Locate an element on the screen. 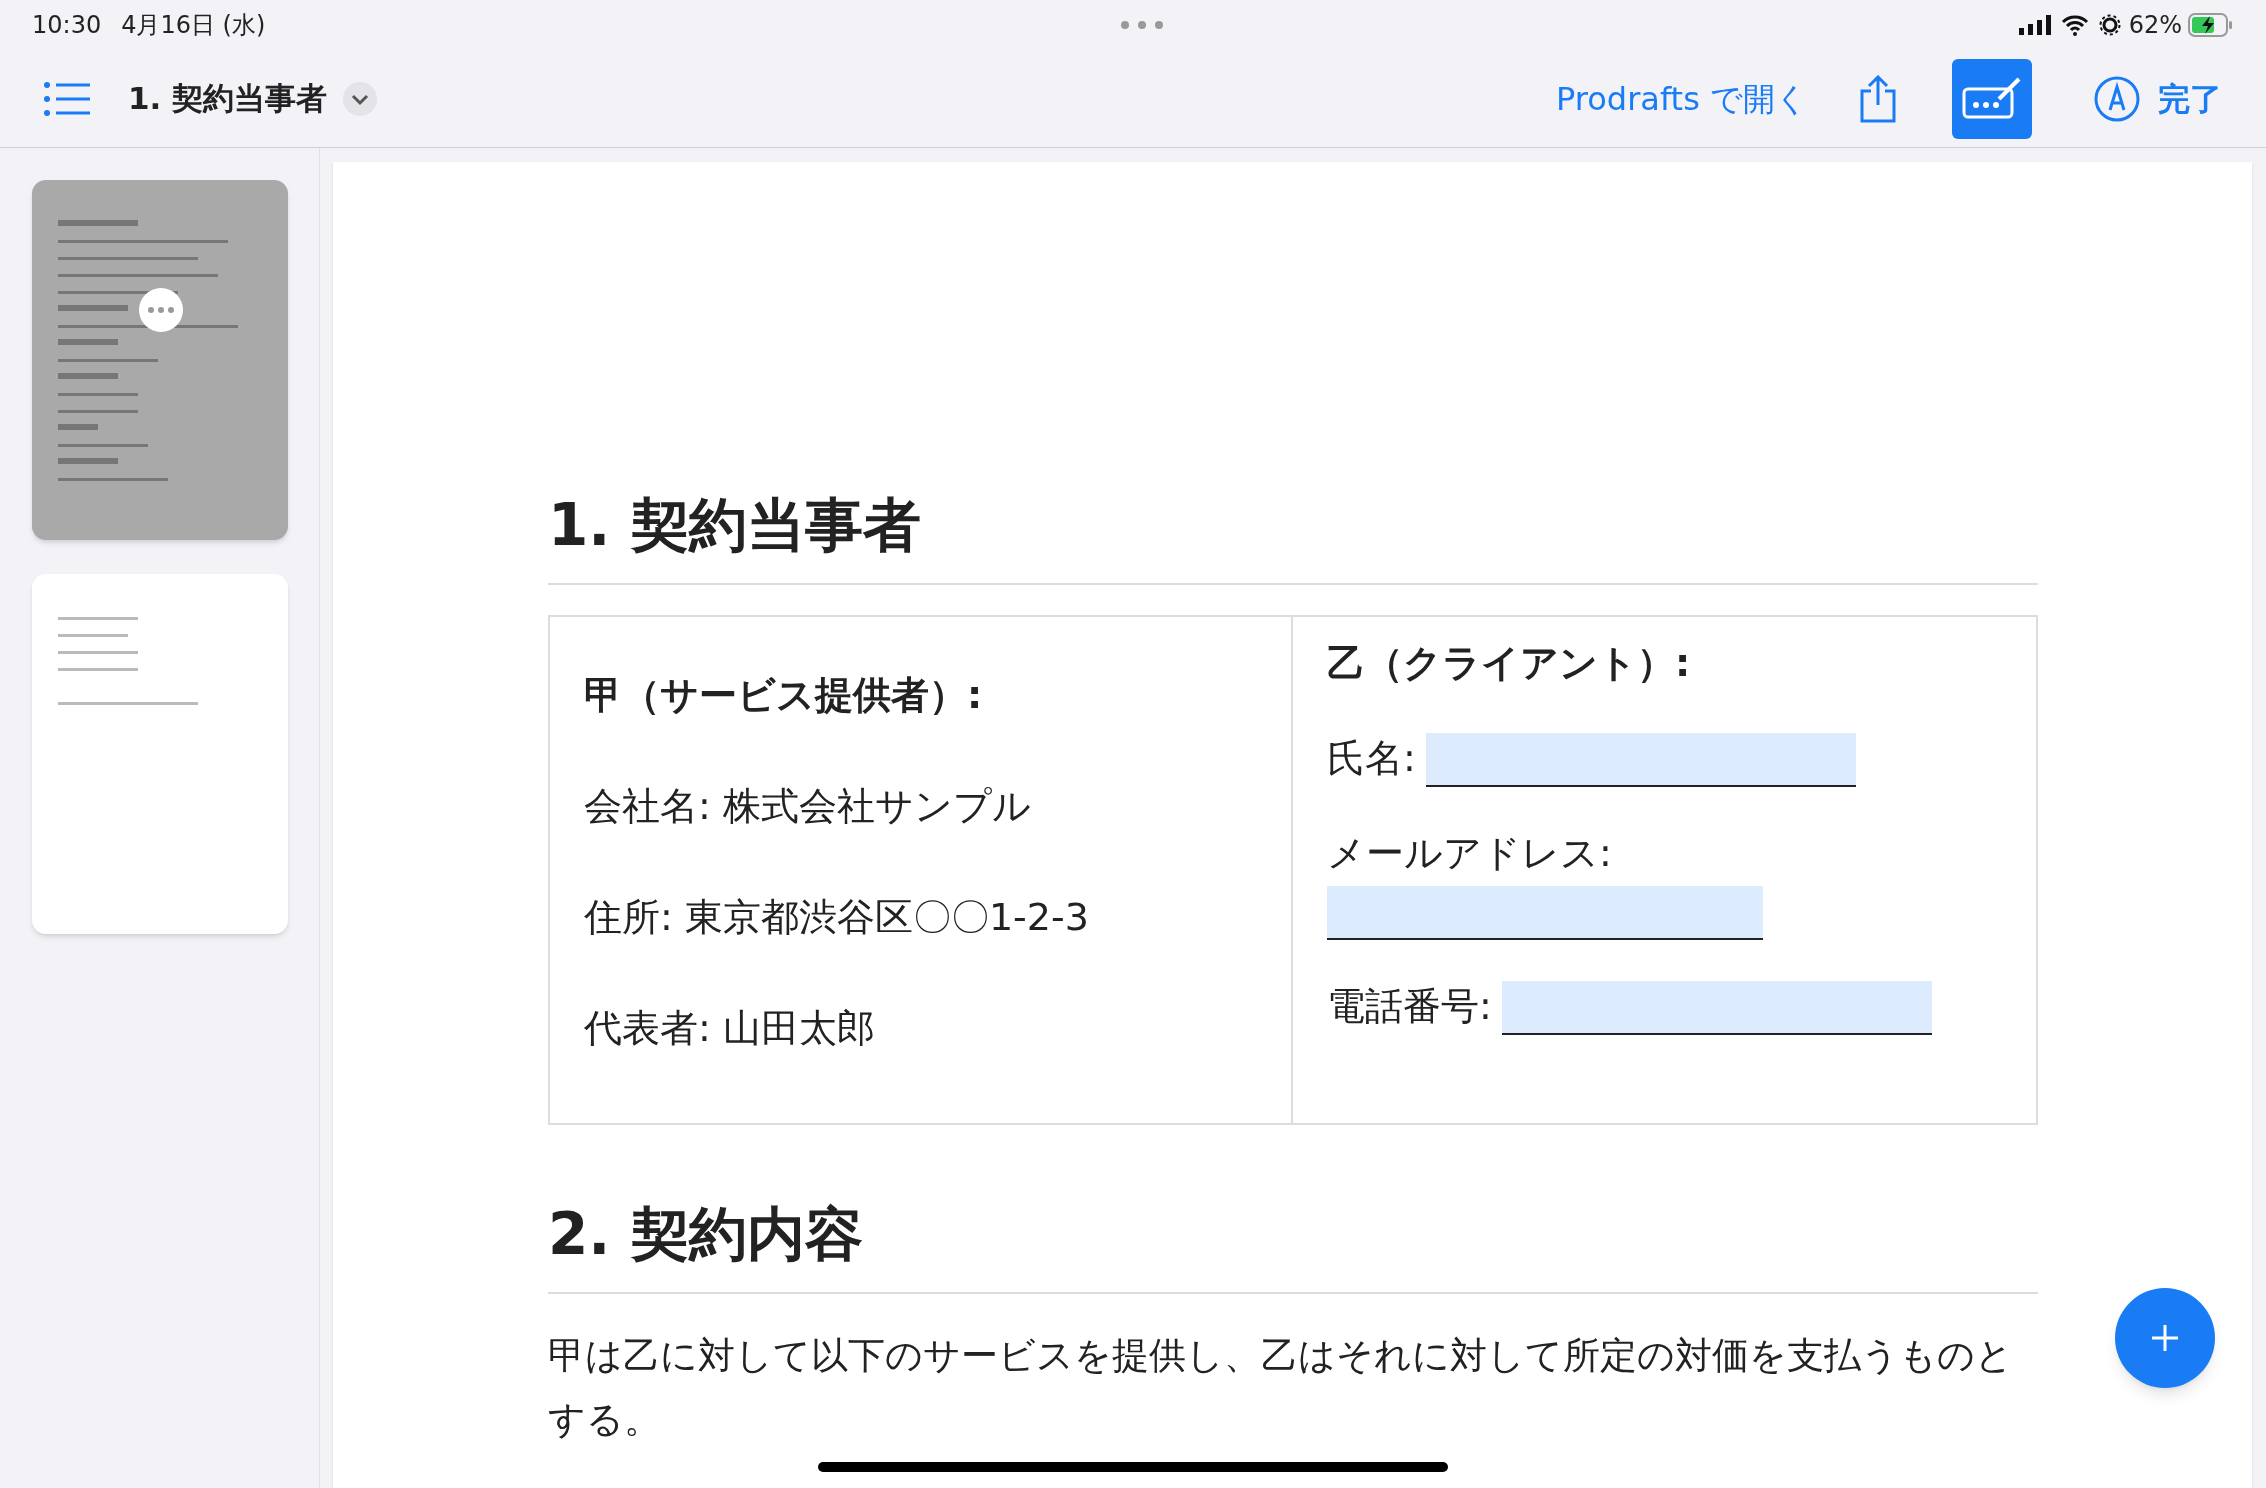 The width and height of the screenshot is (2266, 1488). party-detail: 住所: 東京都渋谷区〇〇1-2-3 is located at coordinates (837, 917).